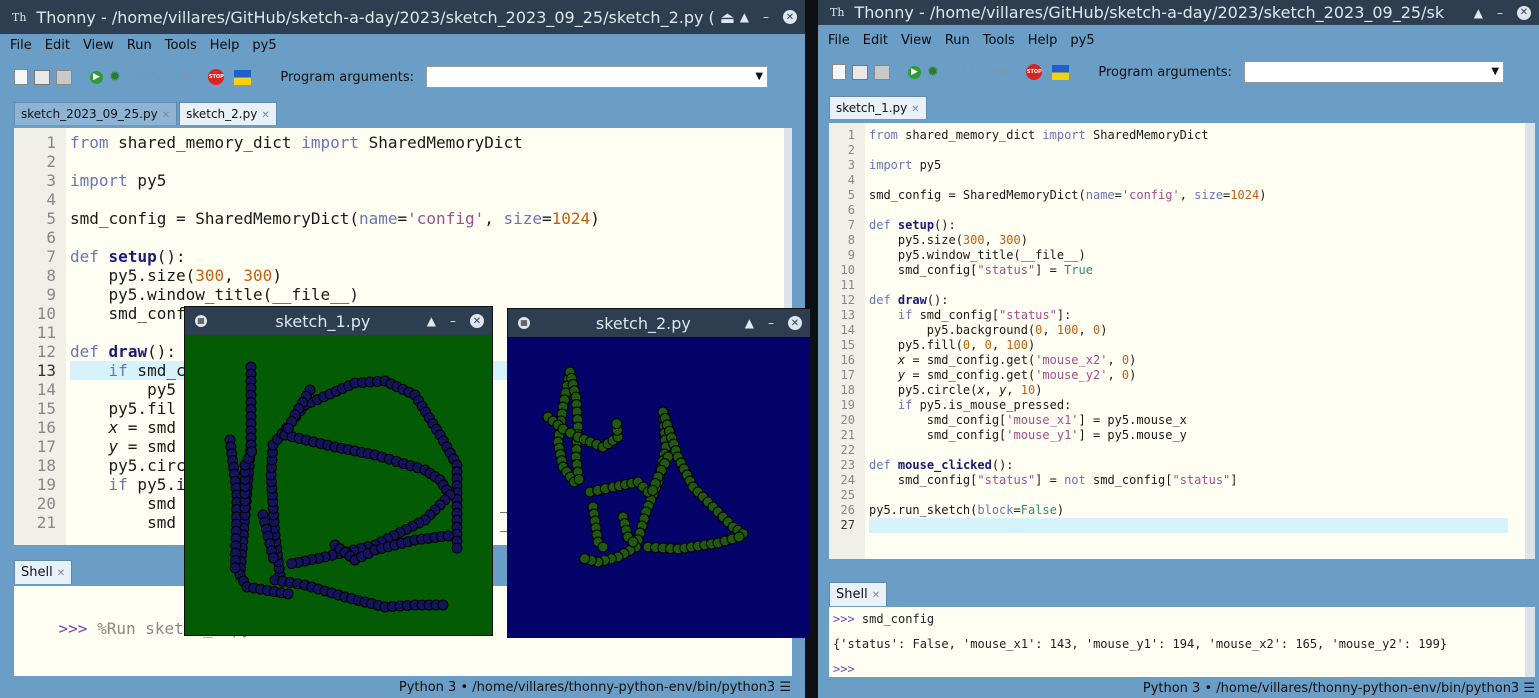  I want to click on code-line: x = smd_config.get('mouse_x2', 0), so click(1188, 360).